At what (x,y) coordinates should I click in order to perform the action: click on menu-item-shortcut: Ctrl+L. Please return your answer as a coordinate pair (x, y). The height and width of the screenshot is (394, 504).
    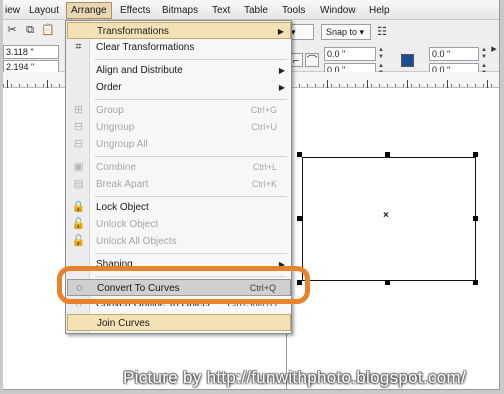
    Looking at the image, I should click on (264, 167).